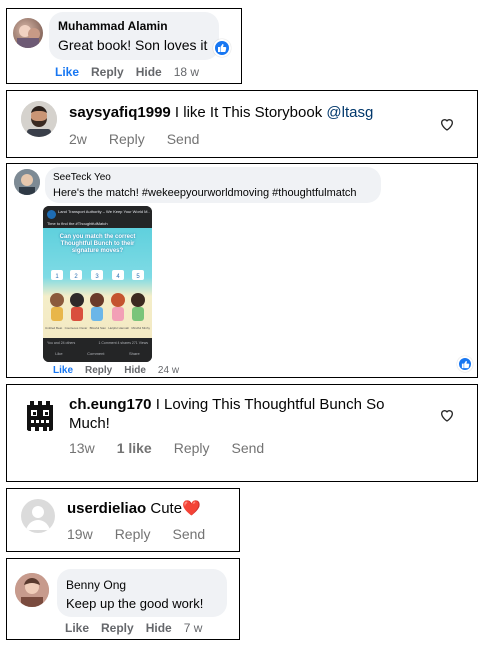 Image resolution: width=485 pixels, height=666 pixels. Describe the element at coordinates (97, 295) in the screenshot. I see `characters-illustration-icon: 1 2 3 4 5` at that location.